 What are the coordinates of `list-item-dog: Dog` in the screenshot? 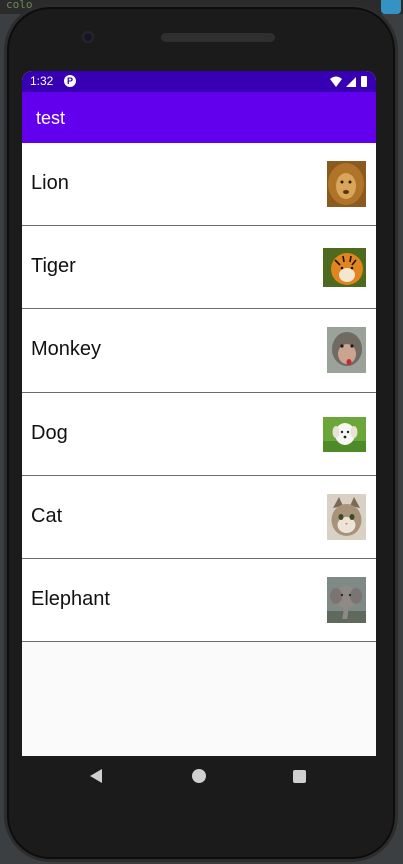 It's located at (199, 434).